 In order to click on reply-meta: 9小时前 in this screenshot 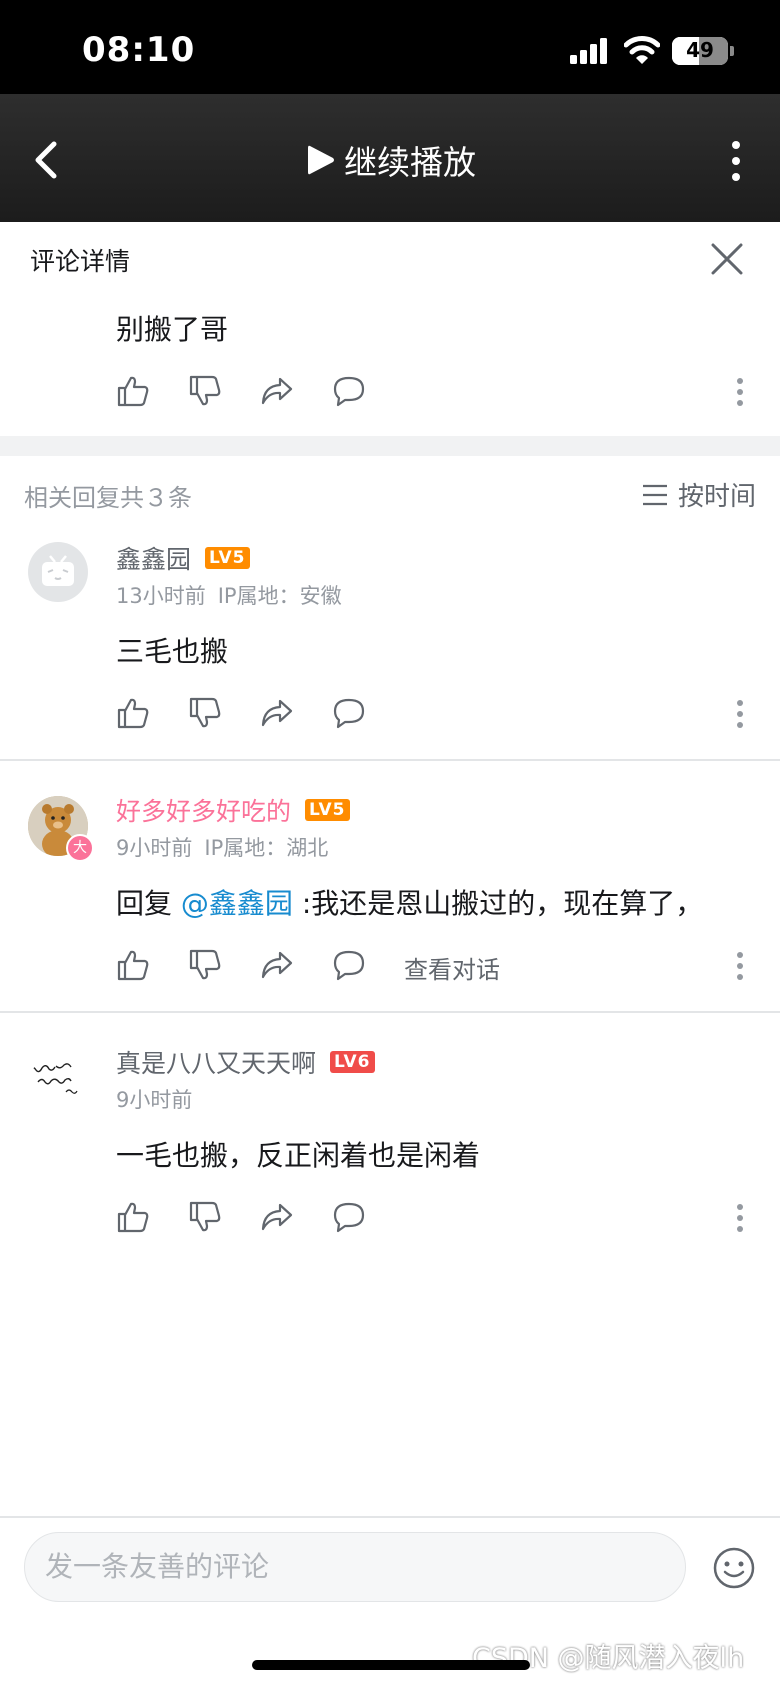, I will do `click(154, 1099)`.